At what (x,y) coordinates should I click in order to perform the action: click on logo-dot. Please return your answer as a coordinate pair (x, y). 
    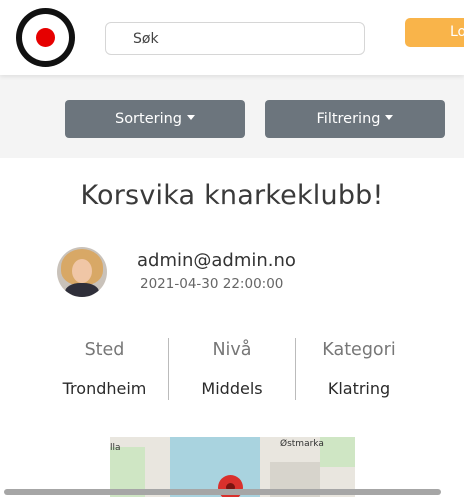
    Looking at the image, I should click on (45, 37).